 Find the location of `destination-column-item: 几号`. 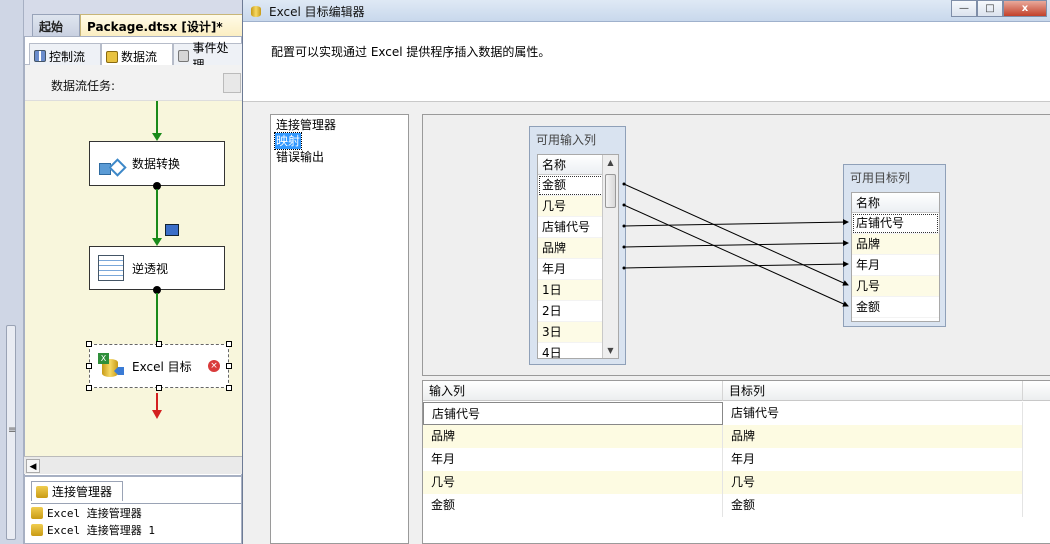

destination-column-item: 几号 is located at coordinates (895, 286).